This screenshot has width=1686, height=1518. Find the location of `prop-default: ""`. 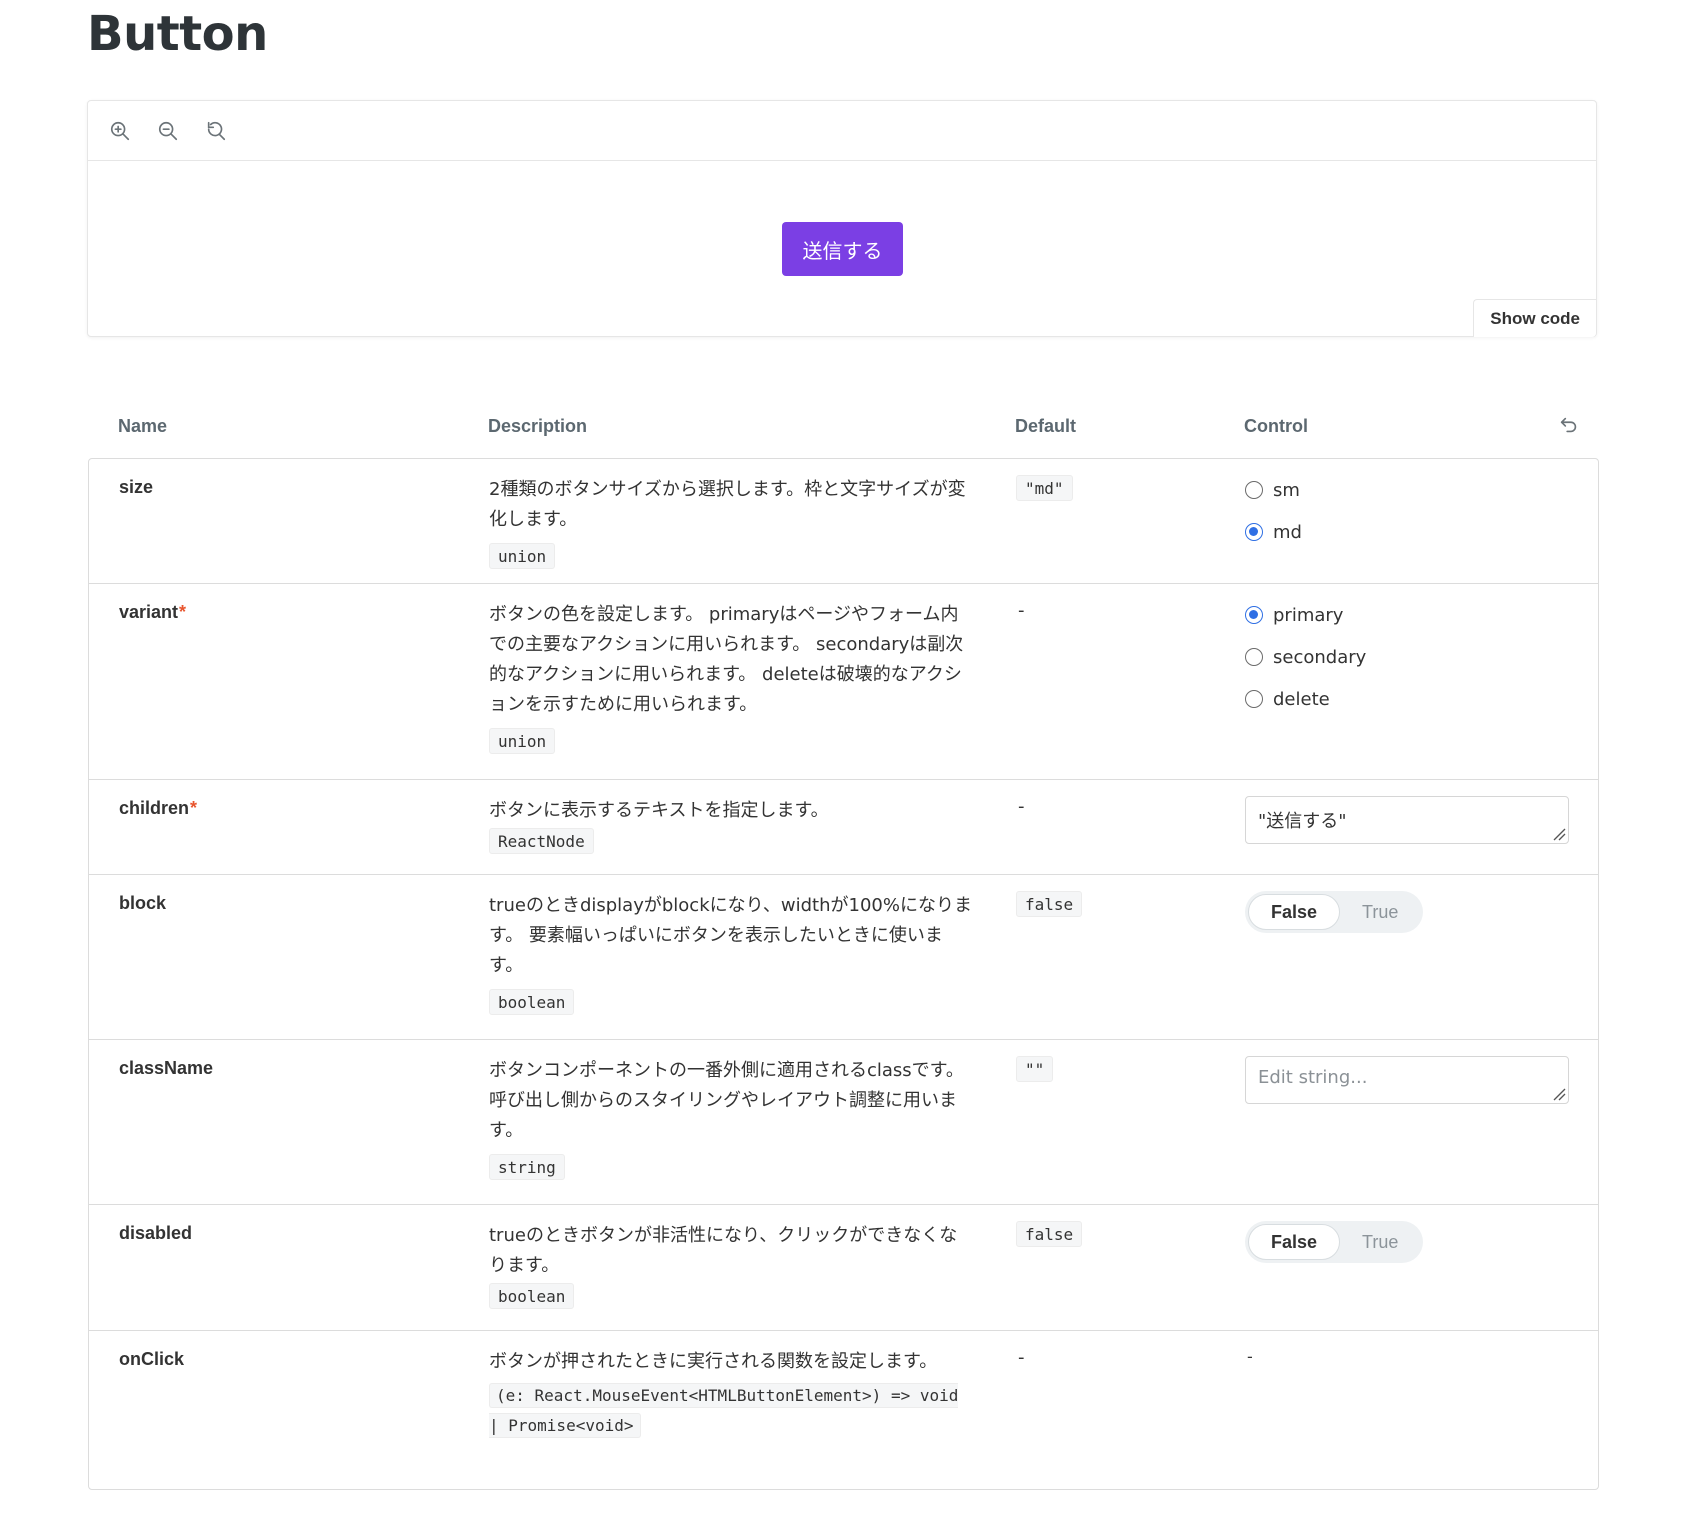

prop-default: "" is located at coordinates (1035, 1069).